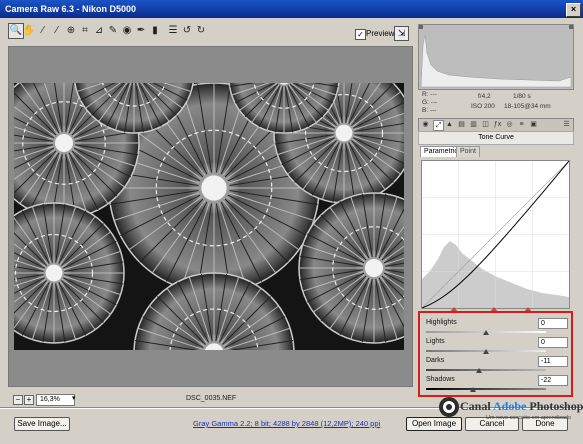  I want to click on brand-canal: Canal, so click(477, 406).